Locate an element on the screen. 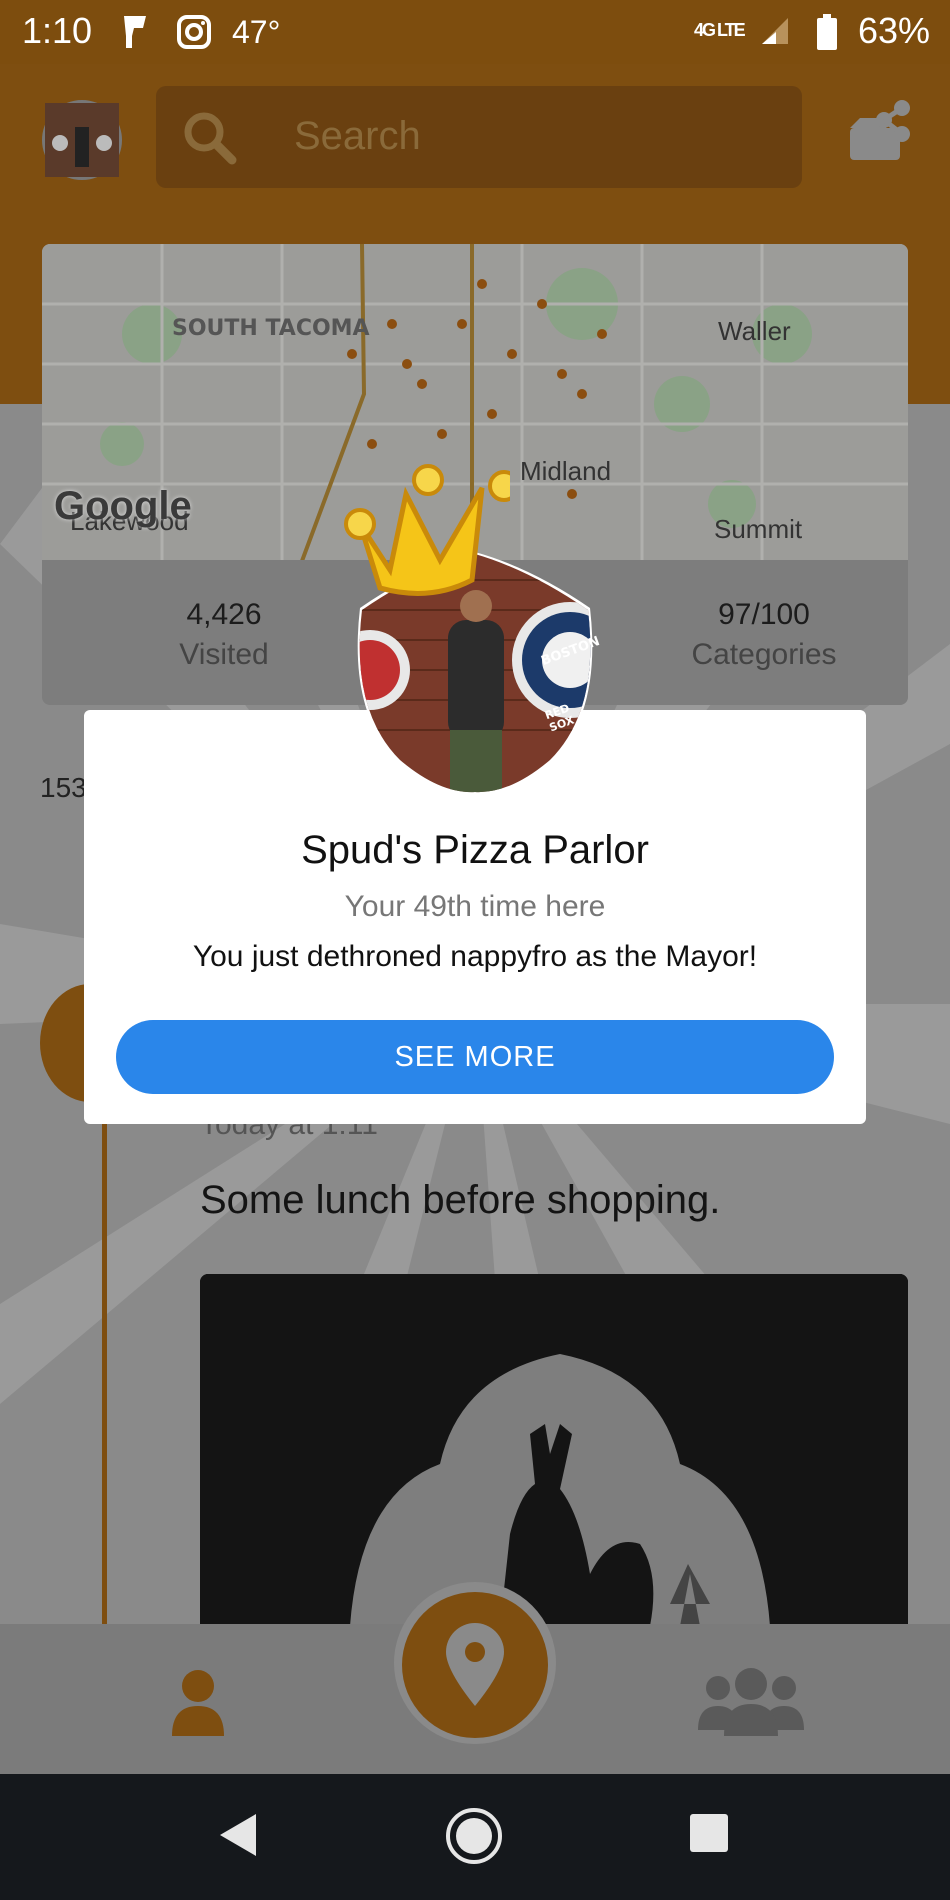  signal-icon is located at coordinates (775, 31).